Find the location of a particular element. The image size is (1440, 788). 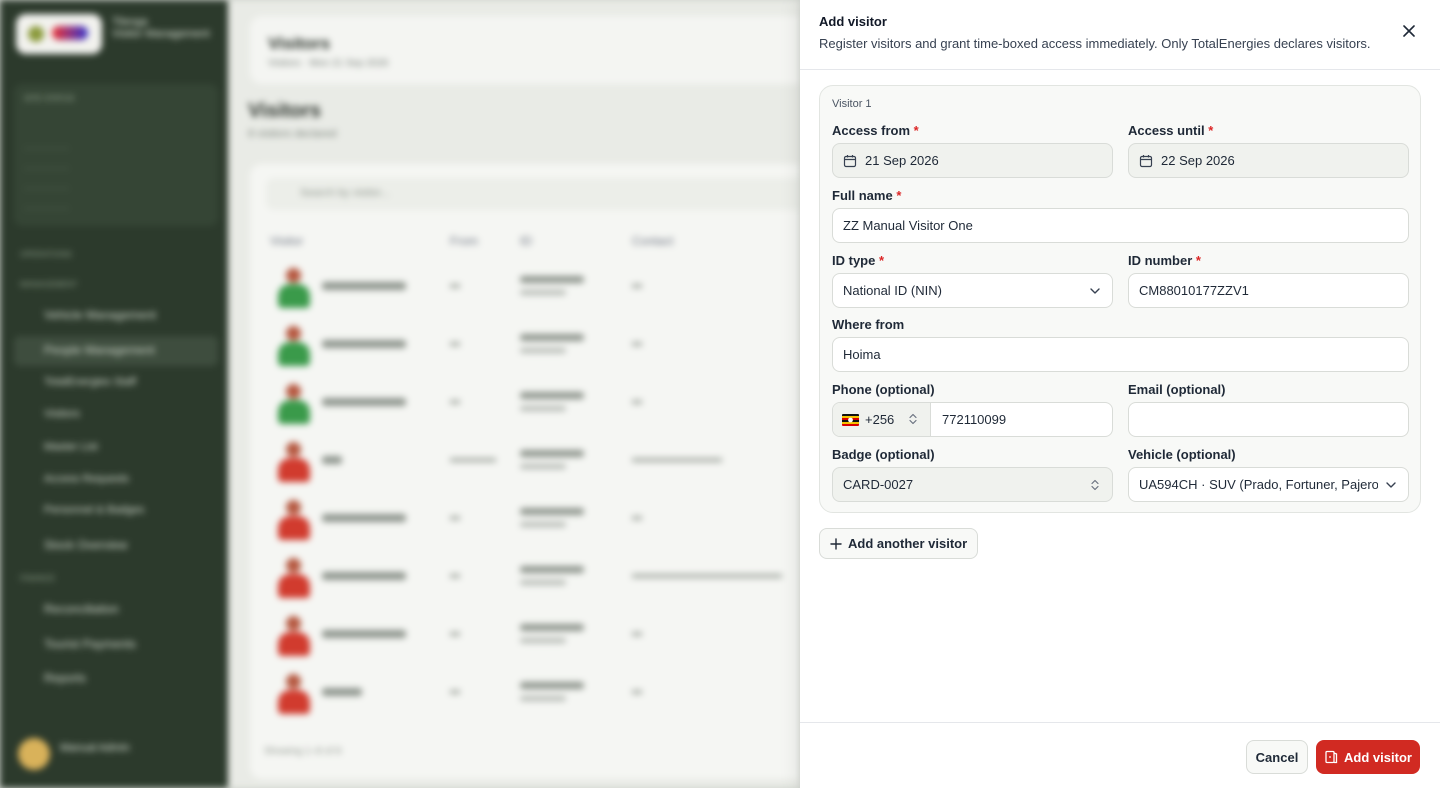

vehicle-value: UA594CH · SUV (Prado, Fortuner, Pajero, is located at coordinates (1258, 484).